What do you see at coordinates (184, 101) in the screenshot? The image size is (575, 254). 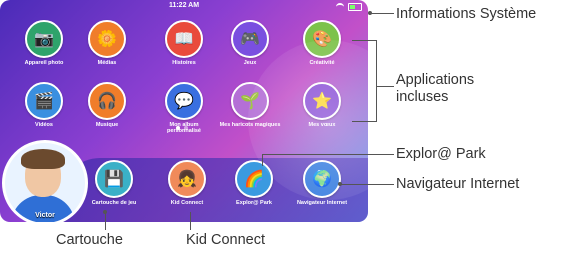 I see `album-icon: 💬` at bounding box center [184, 101].